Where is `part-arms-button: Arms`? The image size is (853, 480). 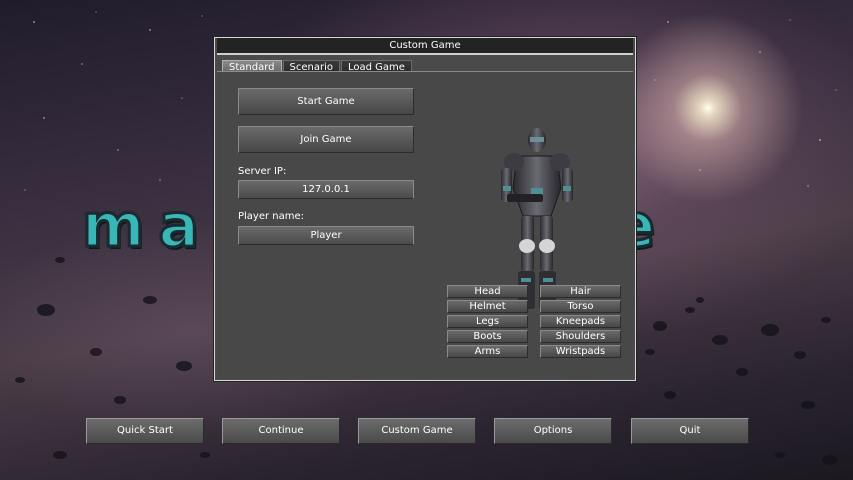
part-arms-button: Arms is located at coordinates (487, 351).